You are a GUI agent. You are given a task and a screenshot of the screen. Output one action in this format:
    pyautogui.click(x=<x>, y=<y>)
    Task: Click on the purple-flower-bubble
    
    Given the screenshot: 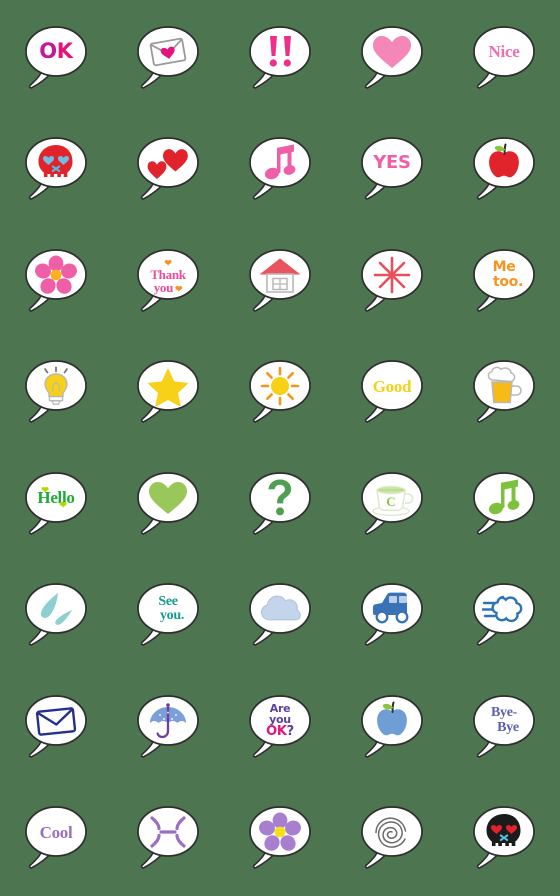 What is the action you would take?
    pyautogui.click(x=280, y=840)
    